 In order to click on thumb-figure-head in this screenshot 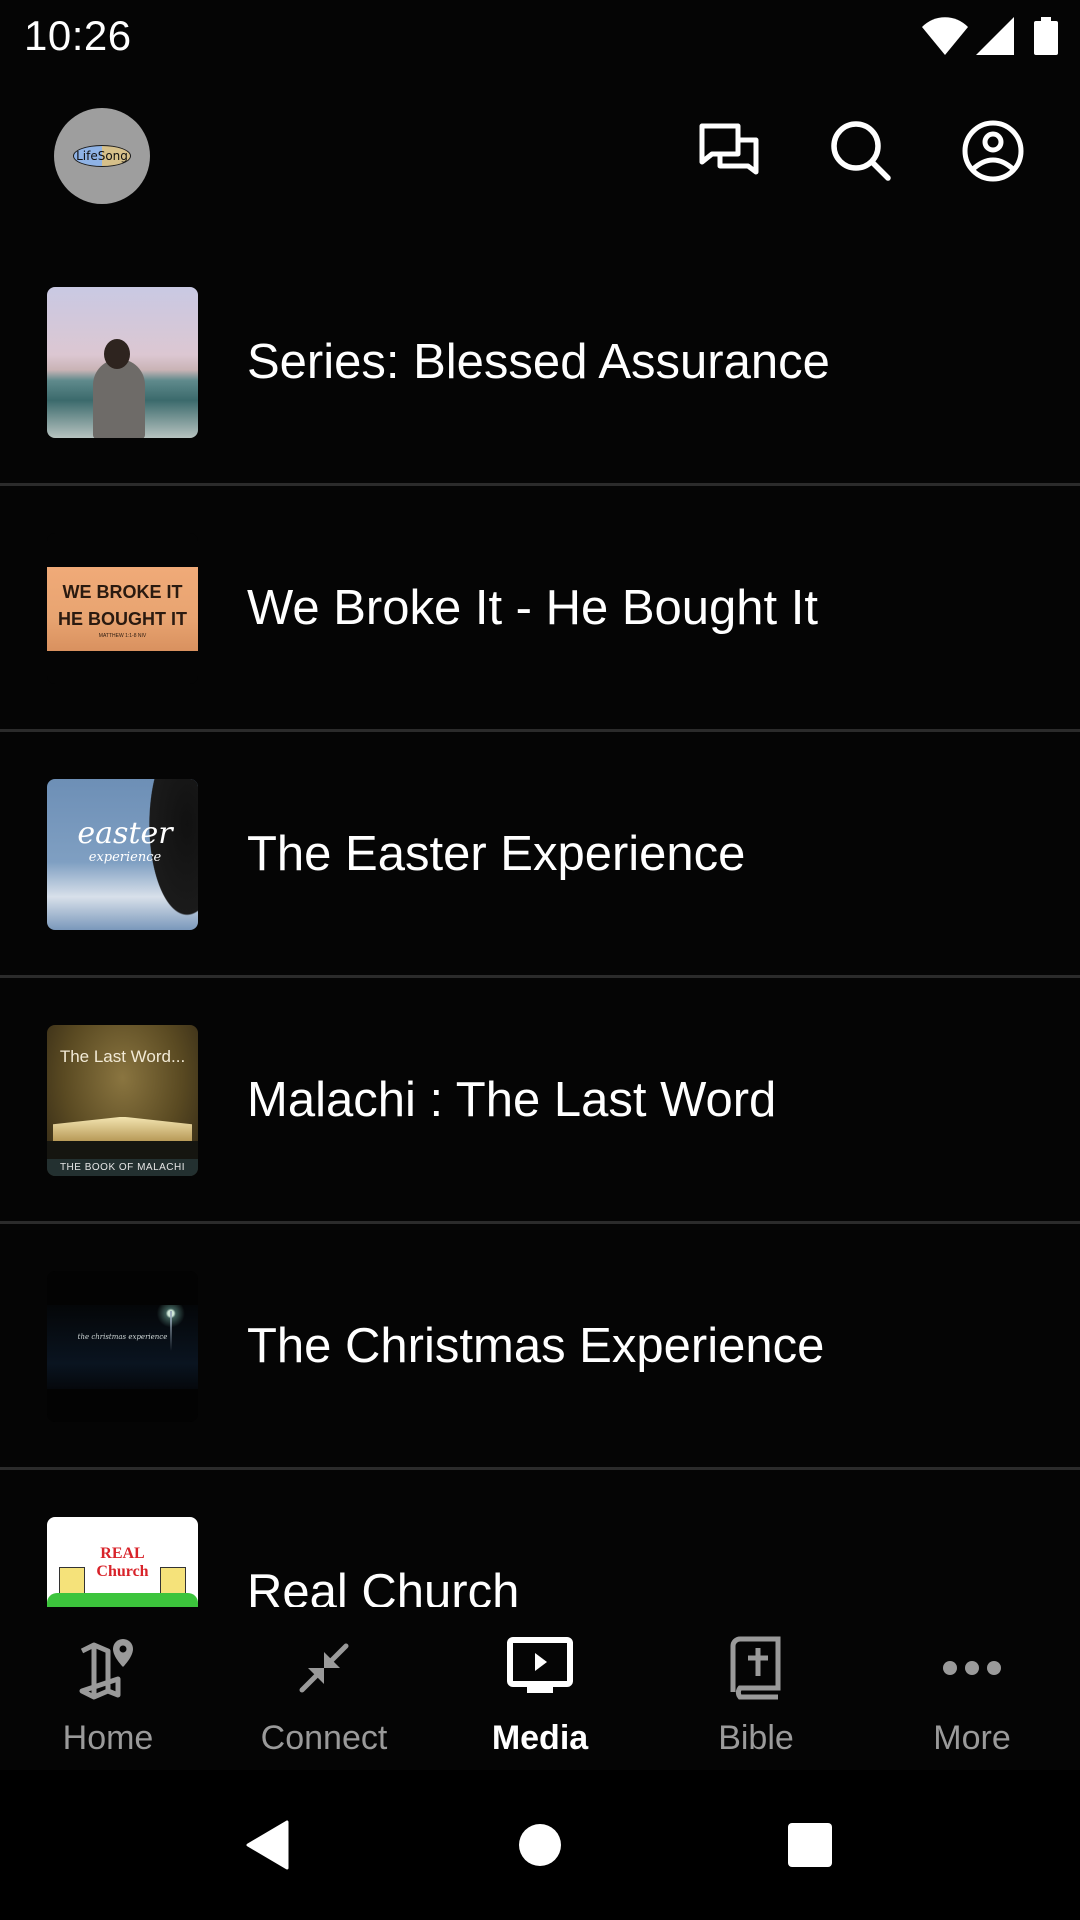, I will do `click(117, 354)`.